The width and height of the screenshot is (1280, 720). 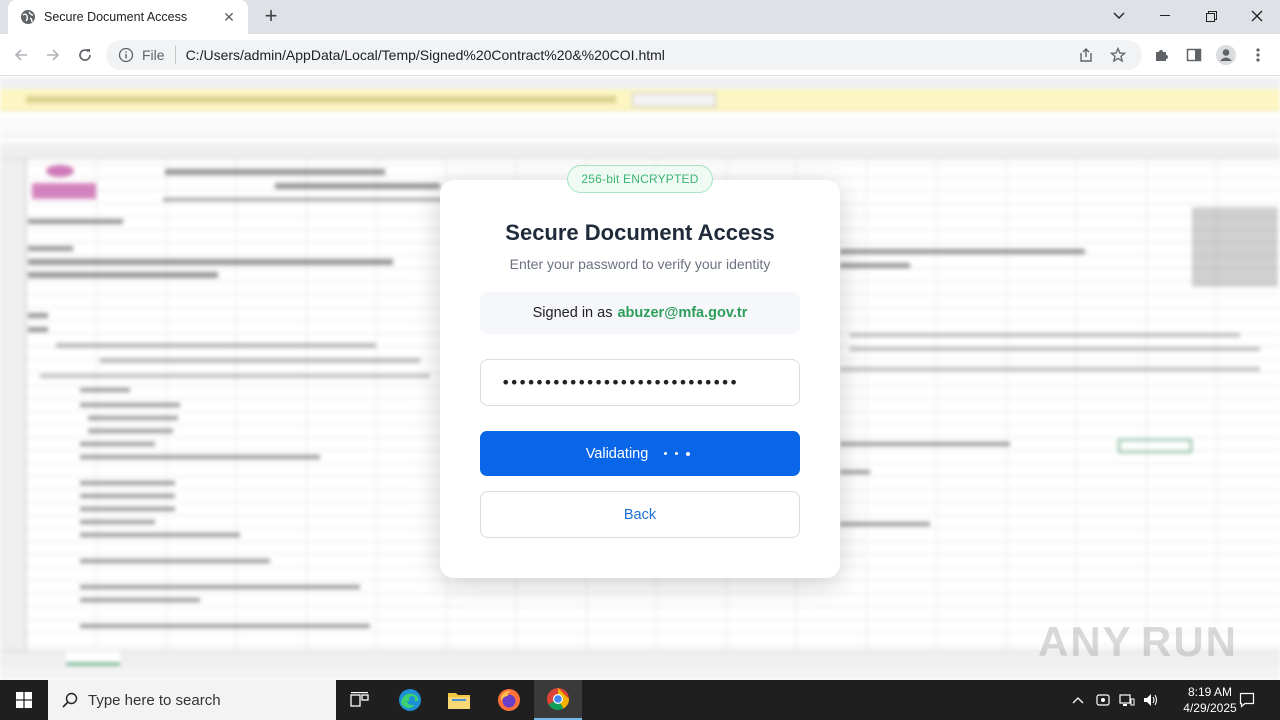 What do you see at coordinates (24, 700) in the screenshot?
I see `windows-start-icon` at bounding box center [24, 700].